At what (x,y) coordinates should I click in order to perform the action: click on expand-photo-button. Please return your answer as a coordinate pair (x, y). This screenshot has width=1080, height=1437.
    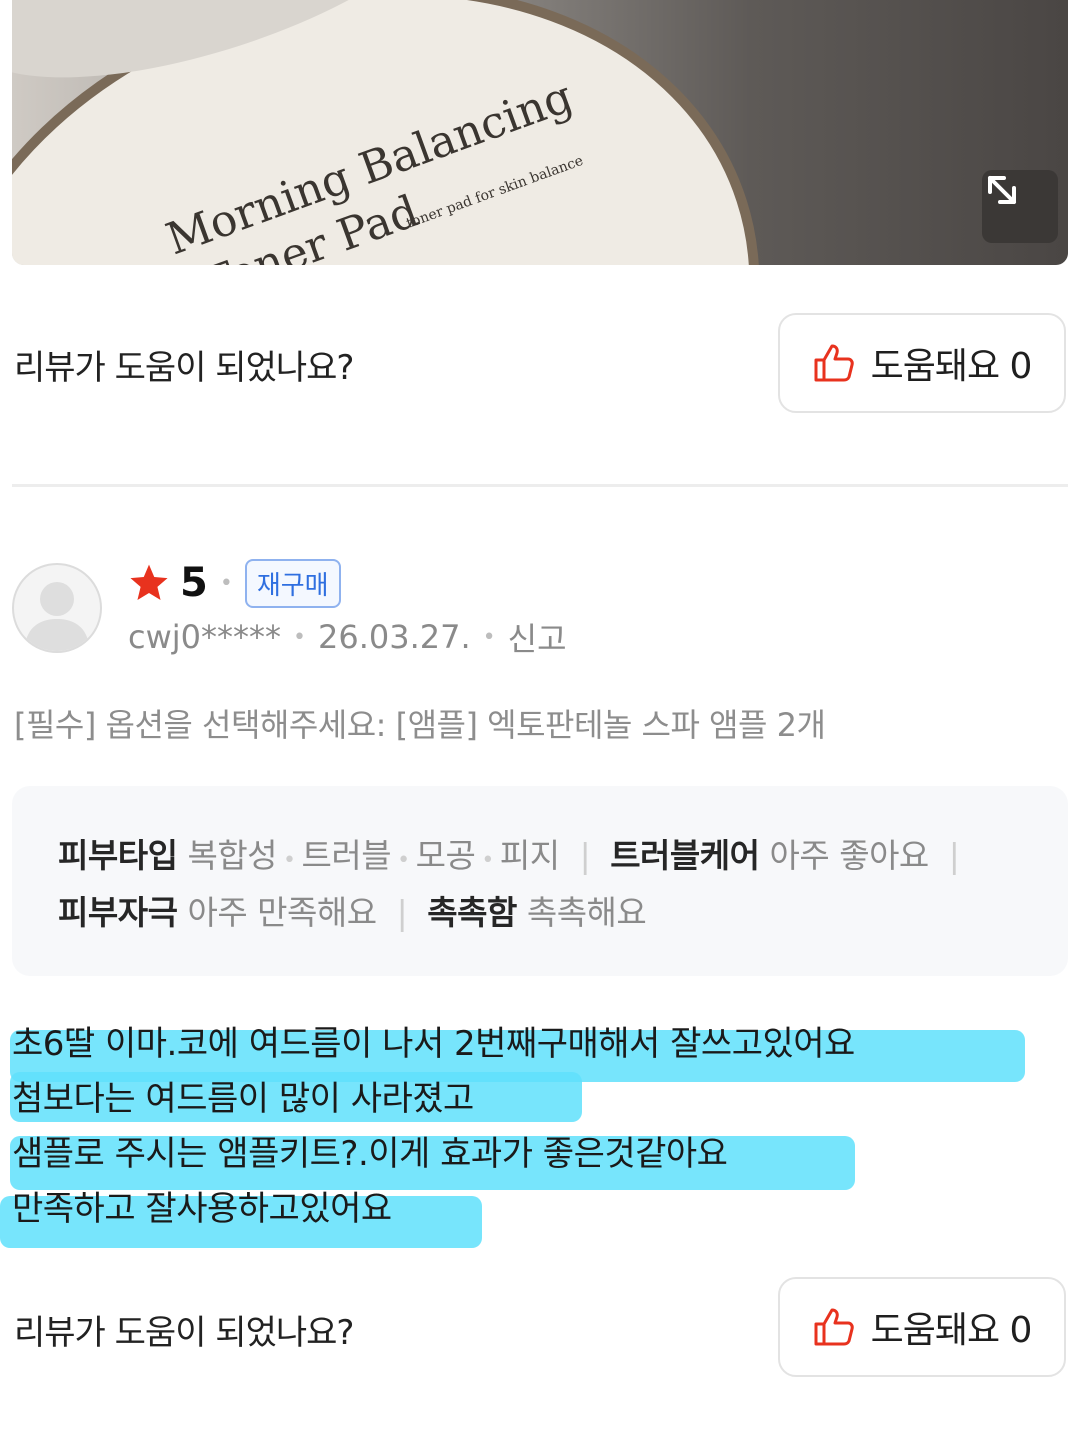
    Looking at the image, I should click on (1020, 206).